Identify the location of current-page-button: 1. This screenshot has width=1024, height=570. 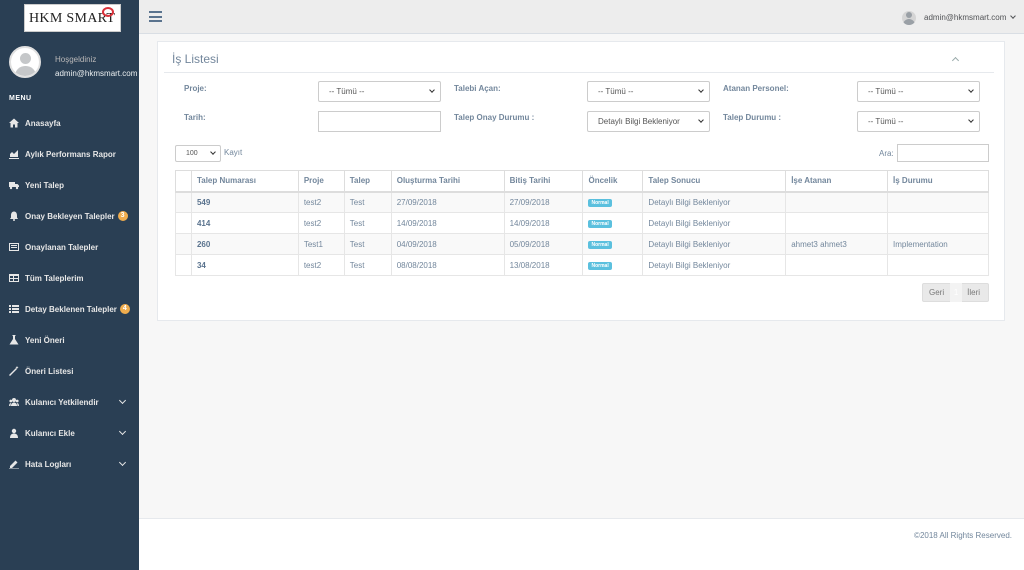
(956, 292).